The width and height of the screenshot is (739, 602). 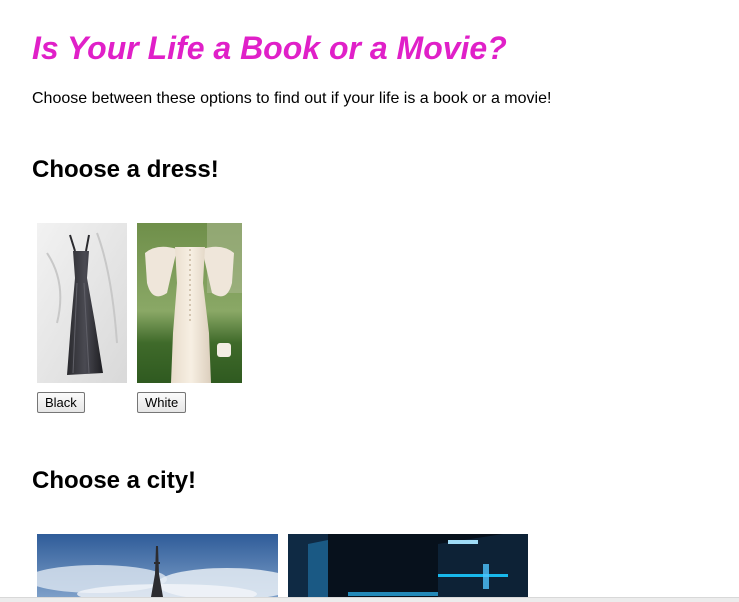 I want to click on page-title: Is Your Life a Book or a Movie?, so click(x=269, y=48).